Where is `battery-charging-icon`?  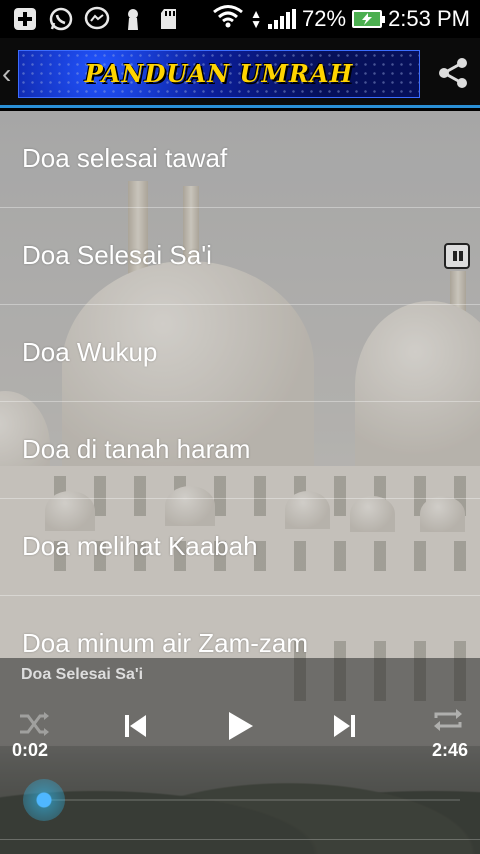
battery-charging-icon is located at coordinates (369, 19).